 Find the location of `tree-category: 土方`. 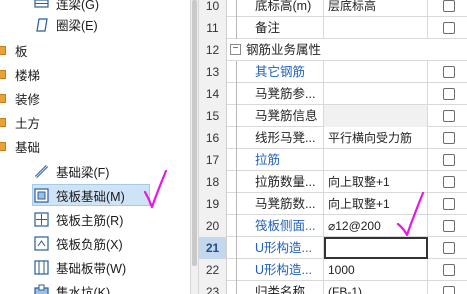

tree-category: 土方 is located at coordinates (95, 122).